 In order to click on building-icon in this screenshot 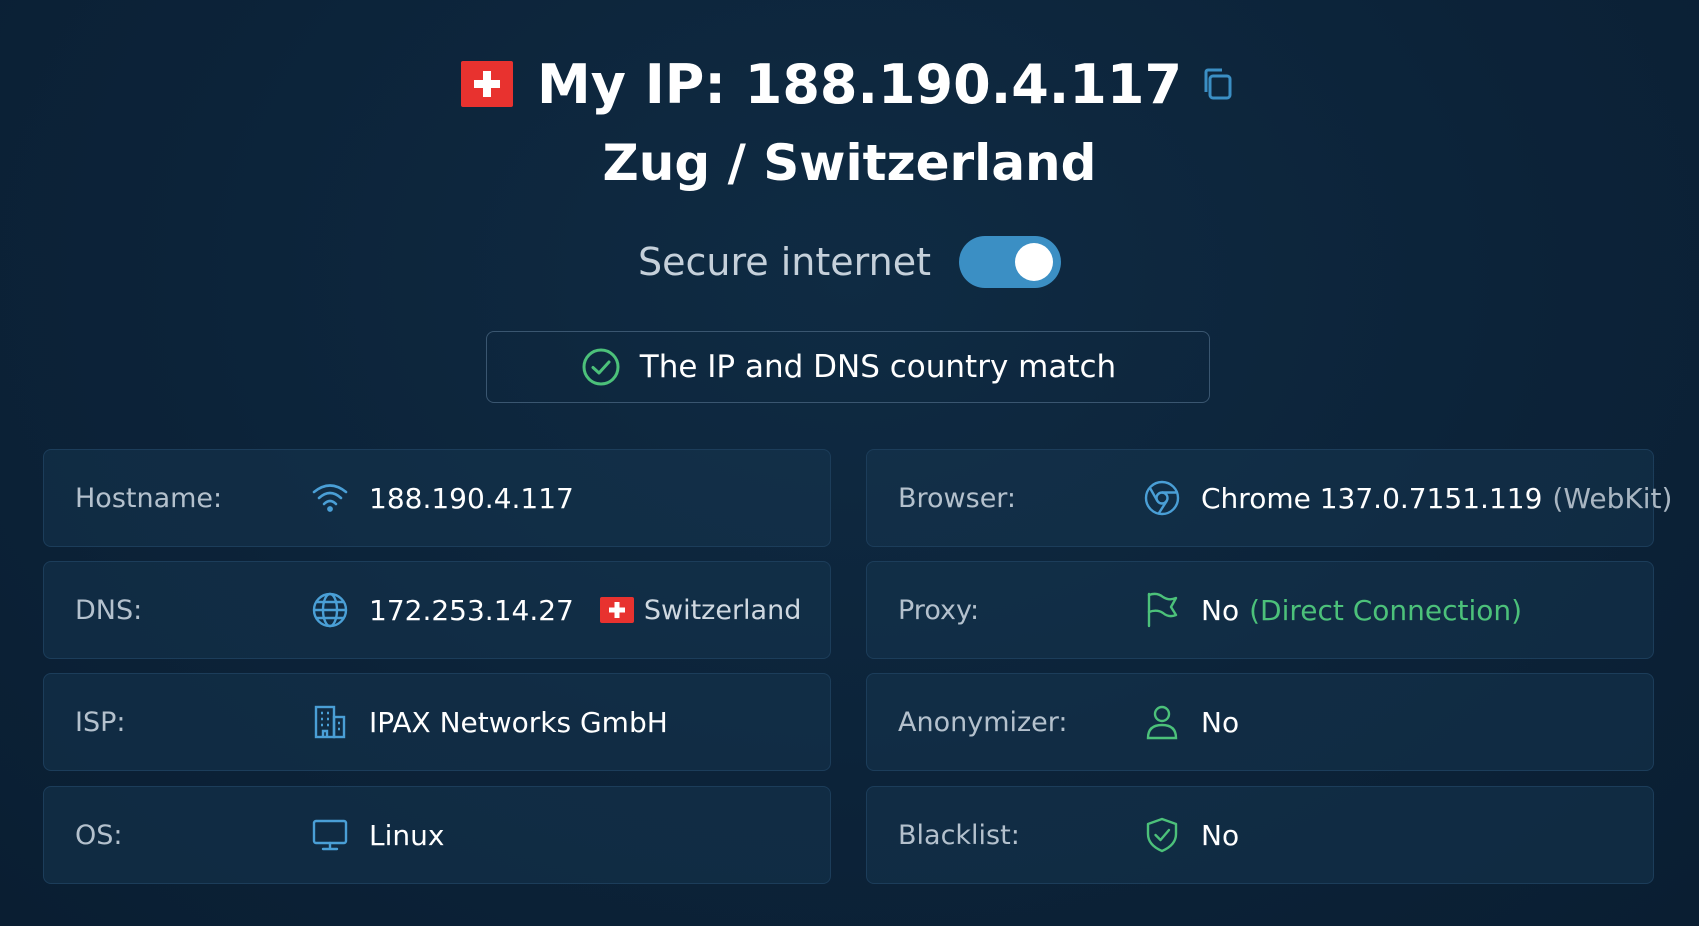, I will do `click(330, 722)`.